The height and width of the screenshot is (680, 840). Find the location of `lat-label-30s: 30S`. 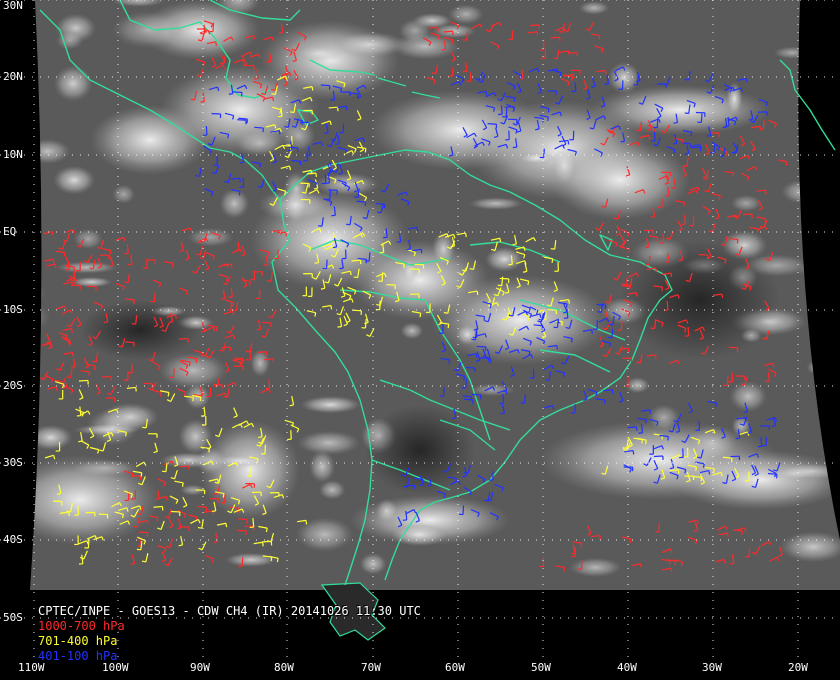

lat-label-30s: 30S is located at coordinates (13, 462).